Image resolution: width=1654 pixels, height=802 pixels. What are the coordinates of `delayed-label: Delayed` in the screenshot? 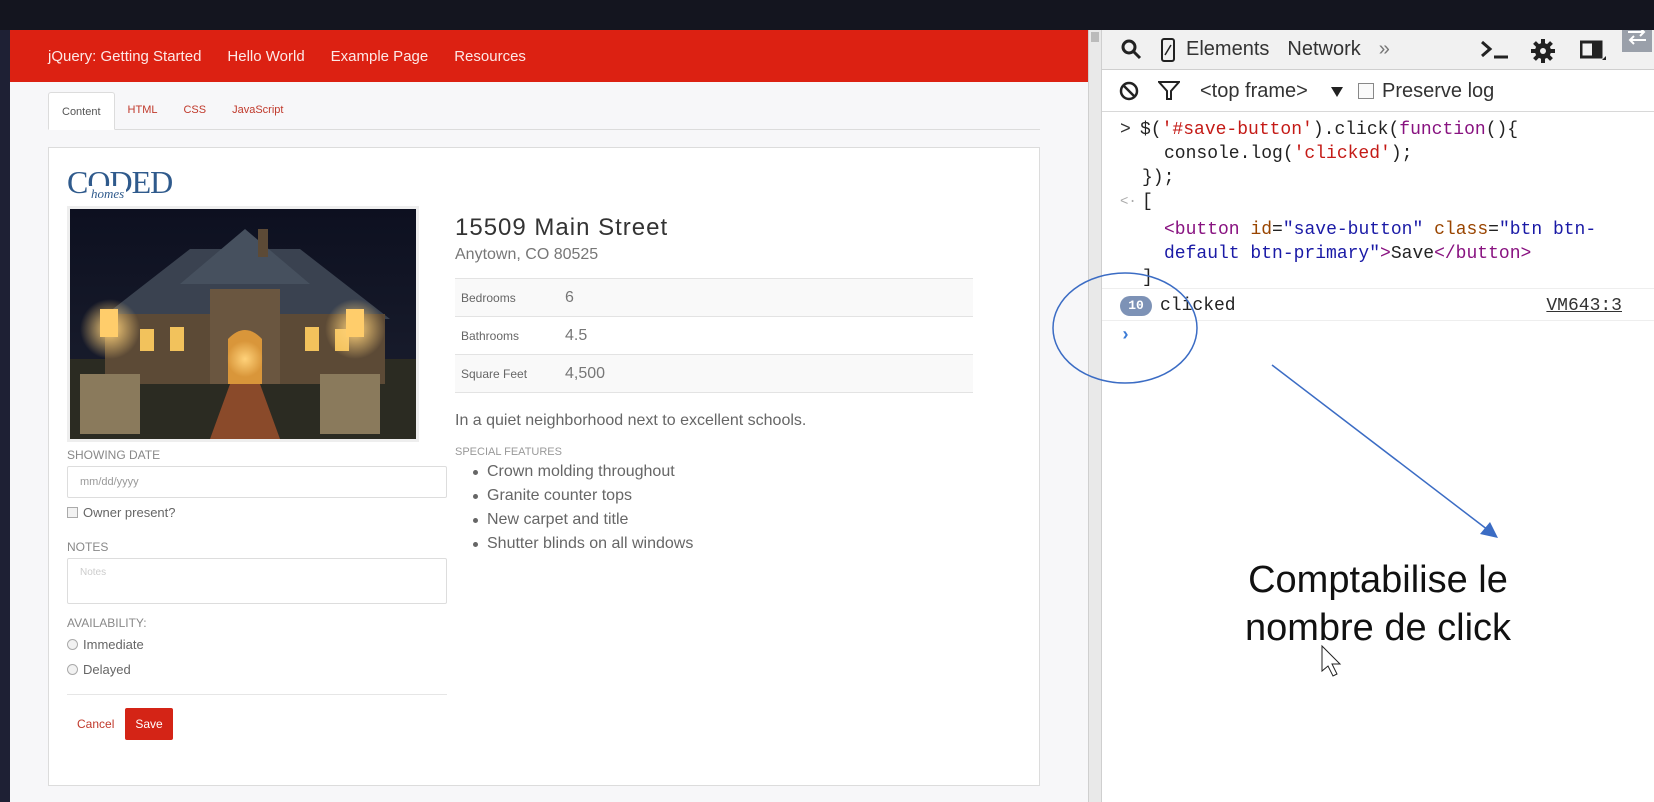 It's located at (107, 669).